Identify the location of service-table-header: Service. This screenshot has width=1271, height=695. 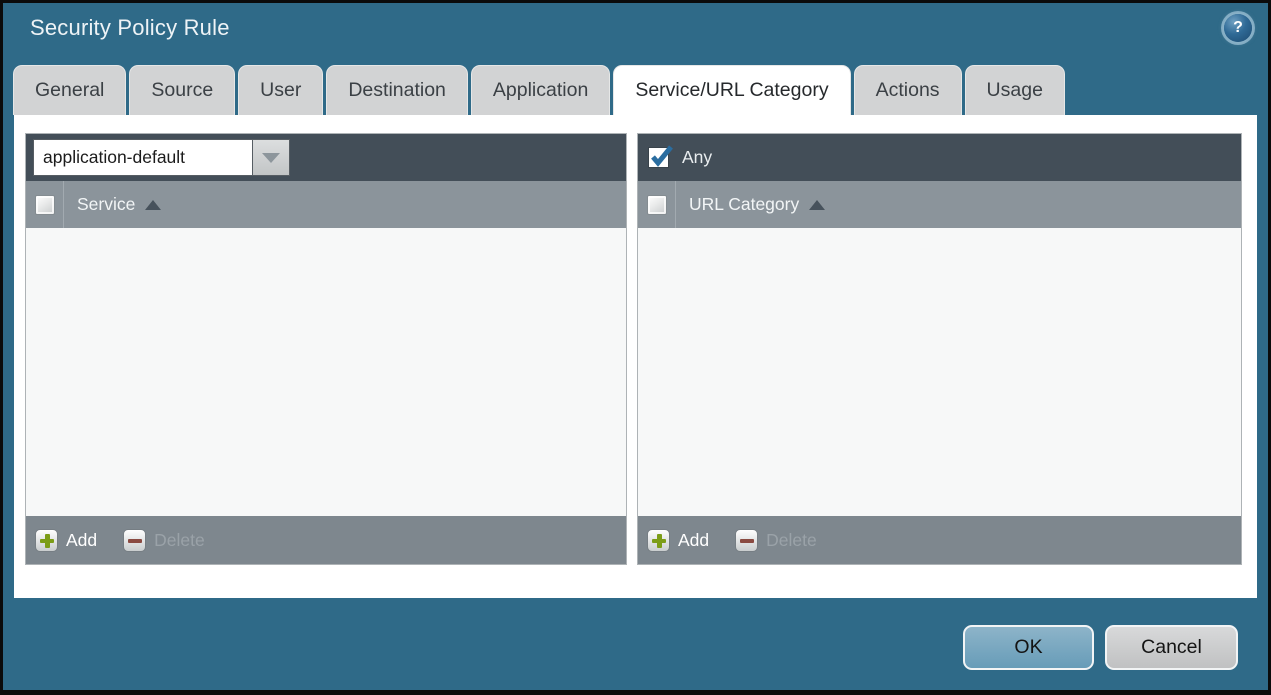
(326, 204).